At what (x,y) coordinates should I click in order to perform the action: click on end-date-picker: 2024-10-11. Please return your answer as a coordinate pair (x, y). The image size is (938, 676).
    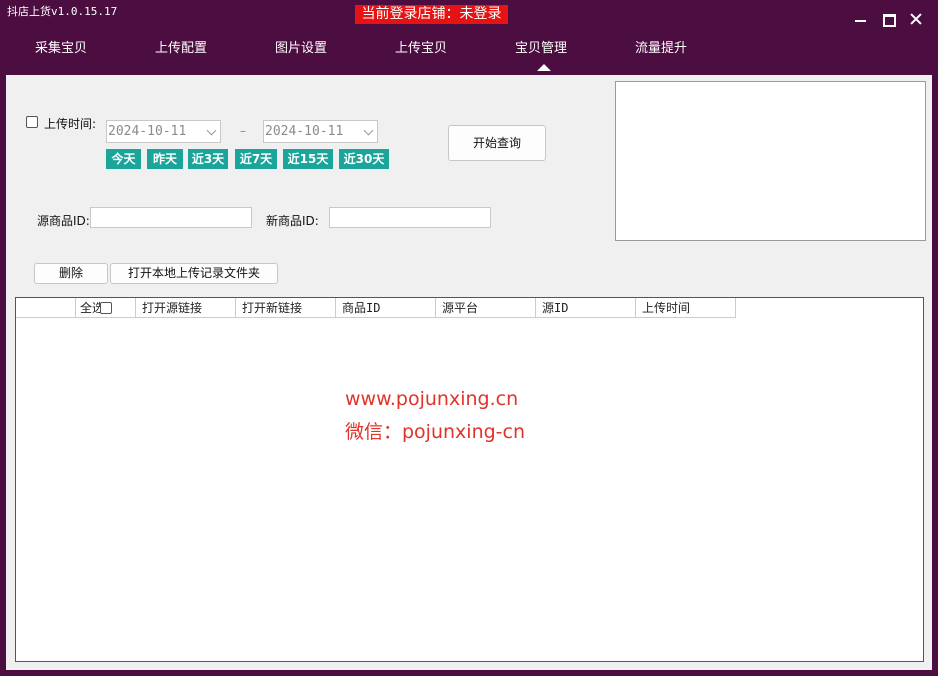
    Looking at the image, I should click on (320, 131).